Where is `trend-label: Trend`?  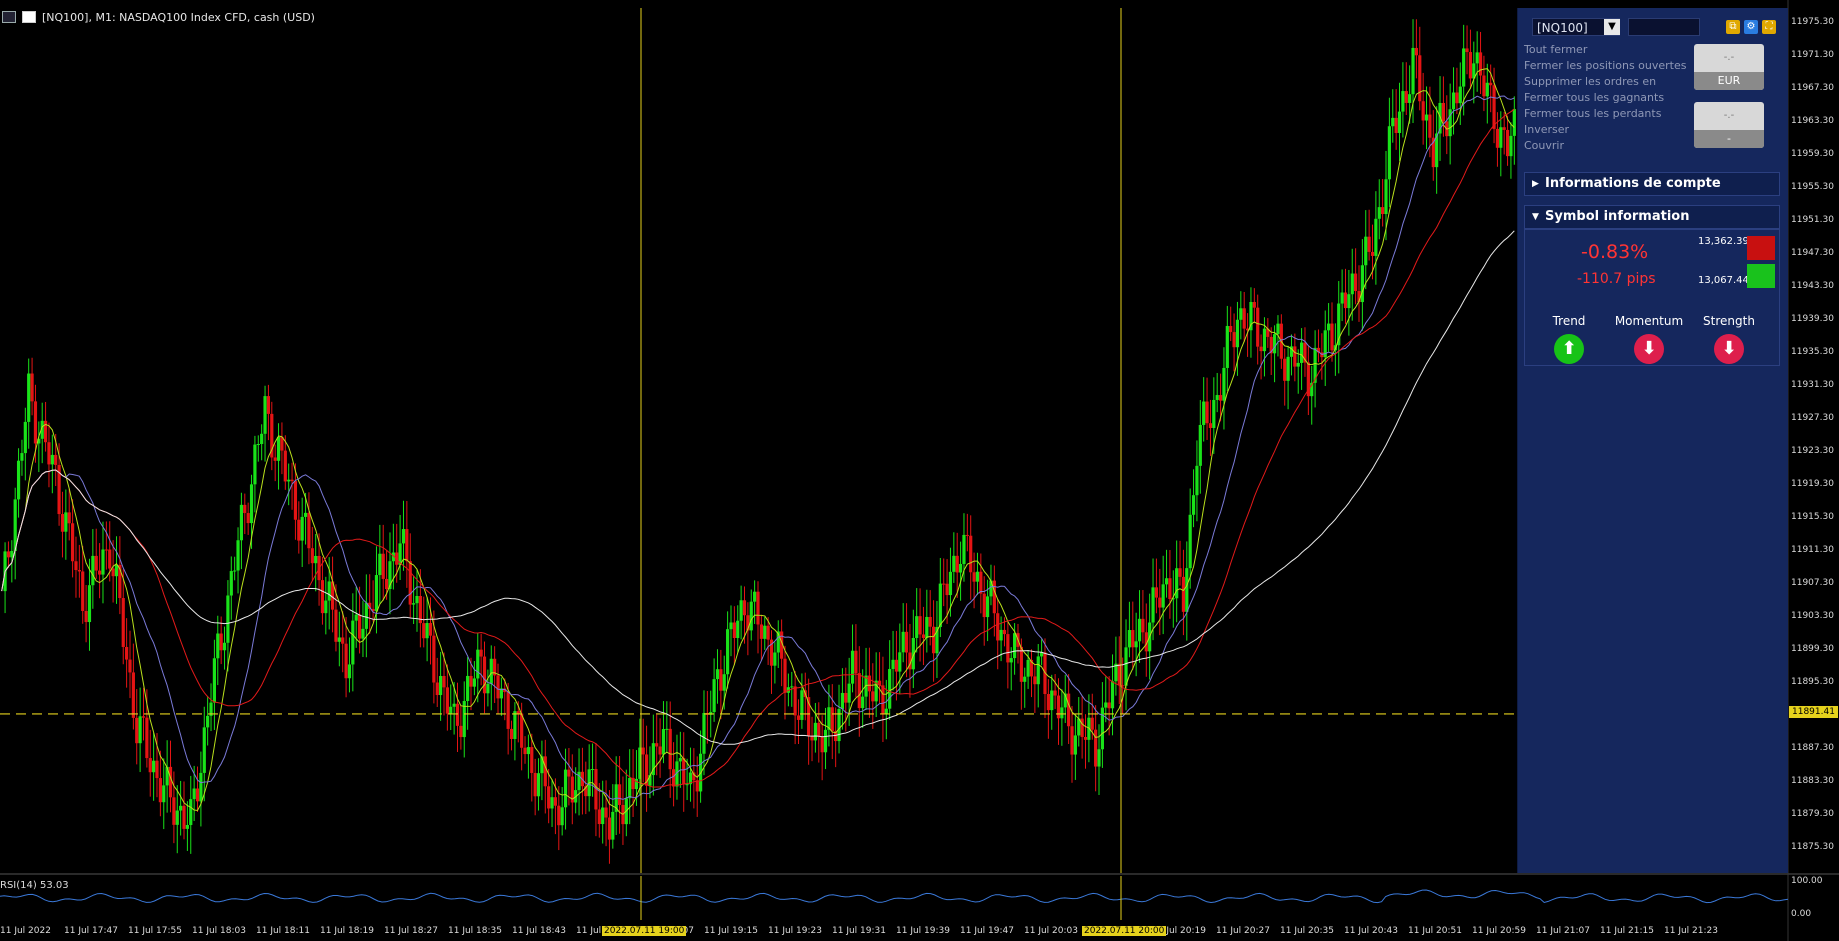
trend-label: Trend is located at coordinates (1569, 321).